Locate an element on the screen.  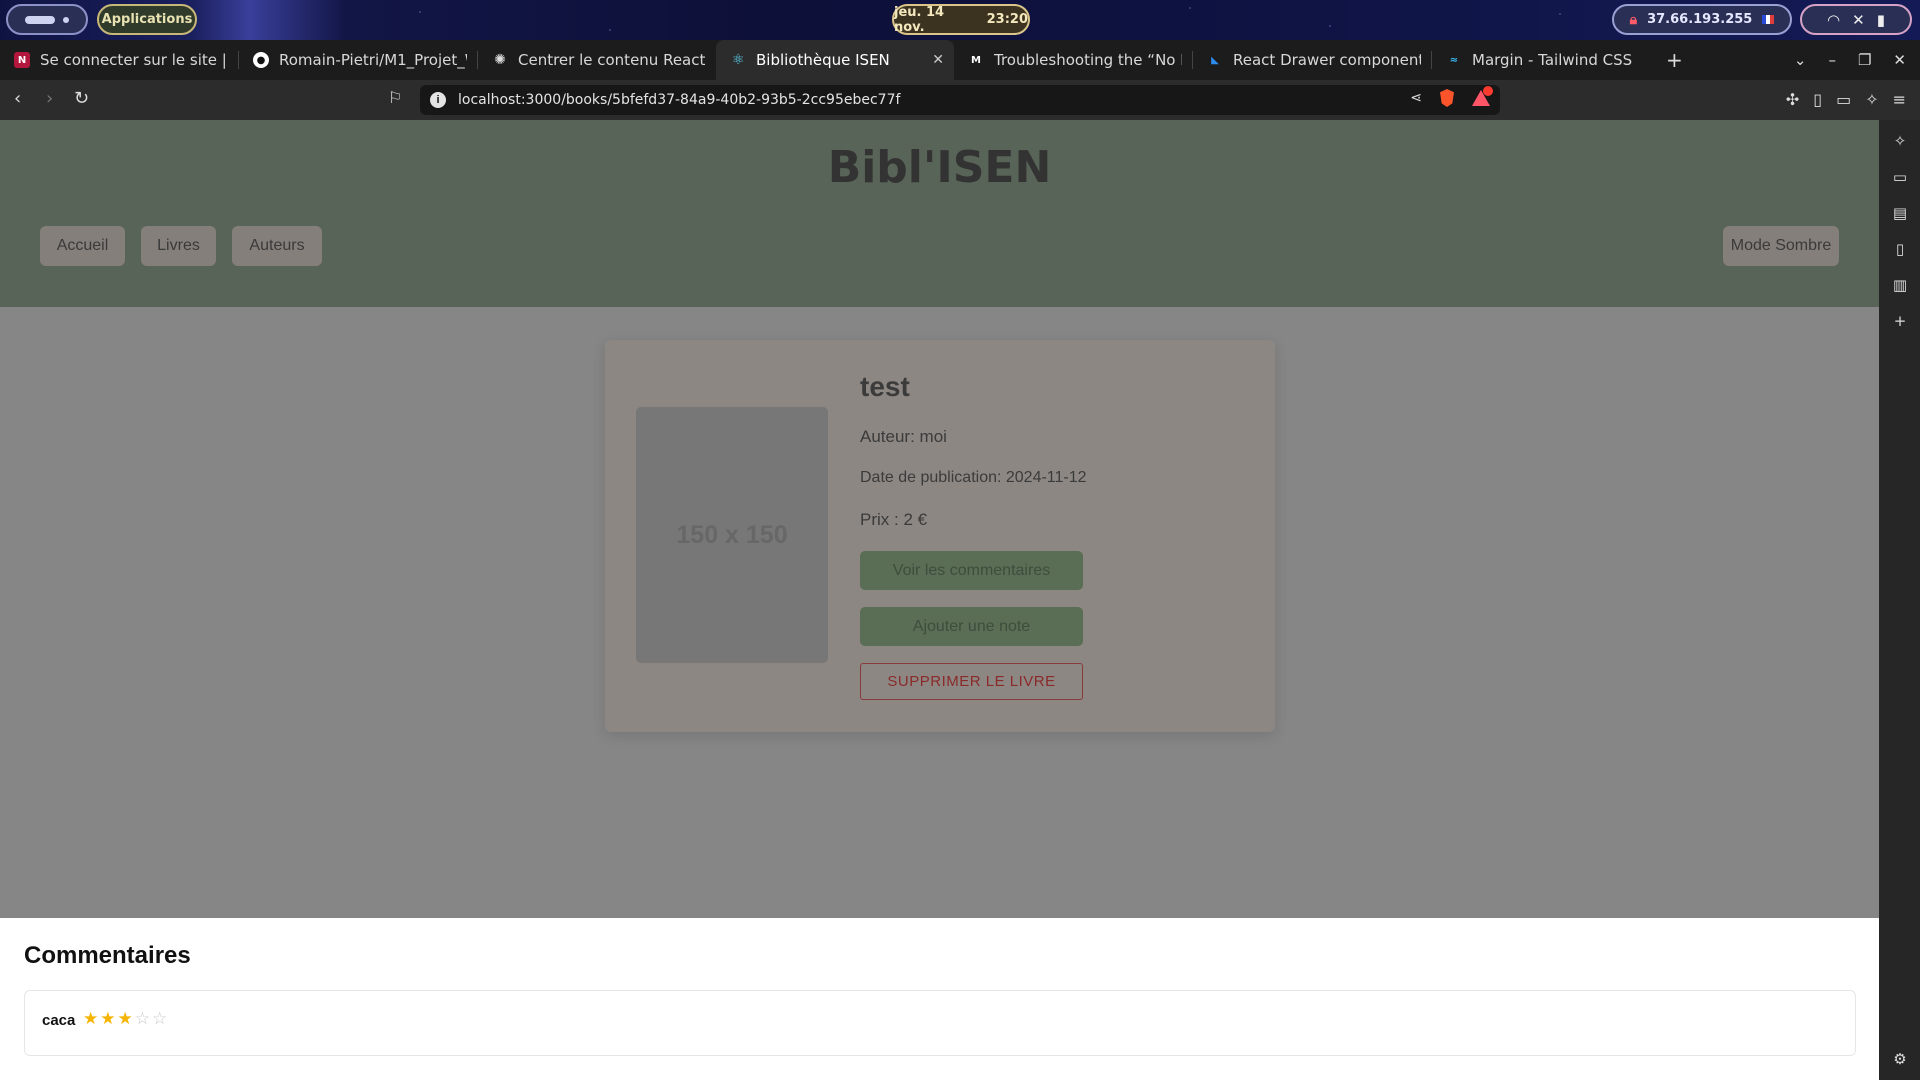
clock: jeu. 14 nov. 23:20 is located at coordinates (961, 19).